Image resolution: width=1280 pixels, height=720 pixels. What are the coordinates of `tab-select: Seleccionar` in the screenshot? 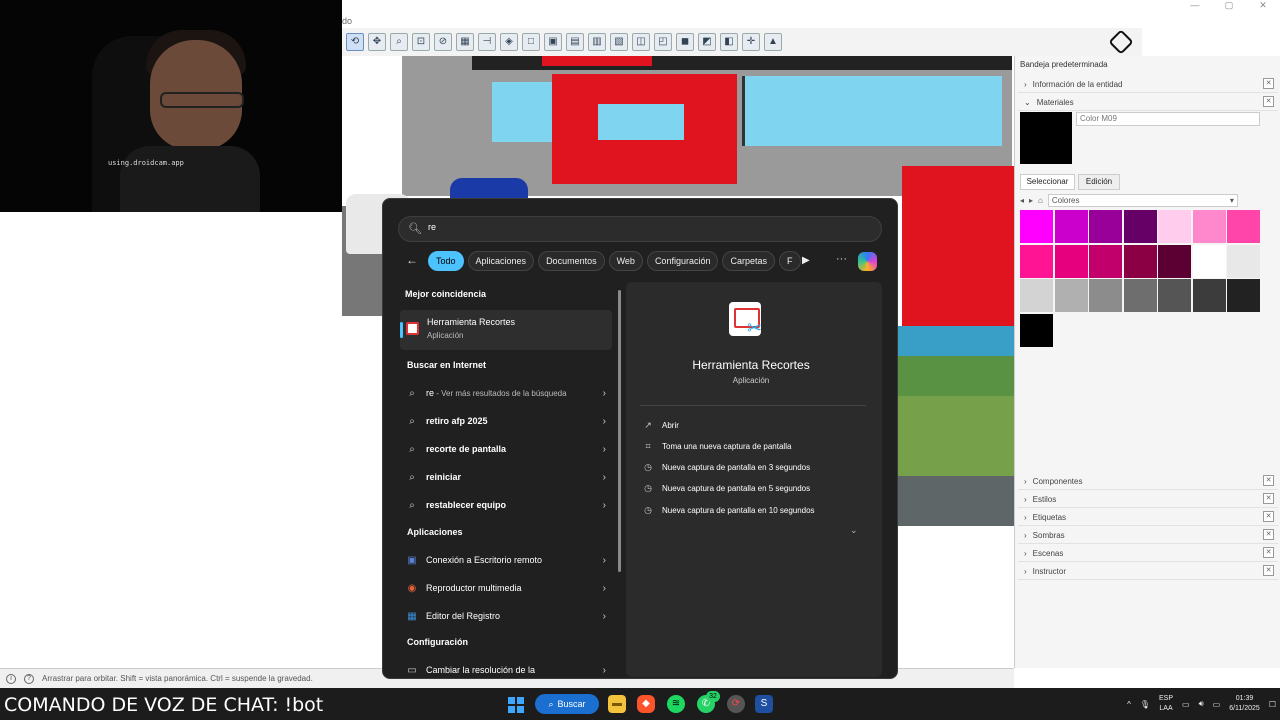 It's located at (1047, 182).